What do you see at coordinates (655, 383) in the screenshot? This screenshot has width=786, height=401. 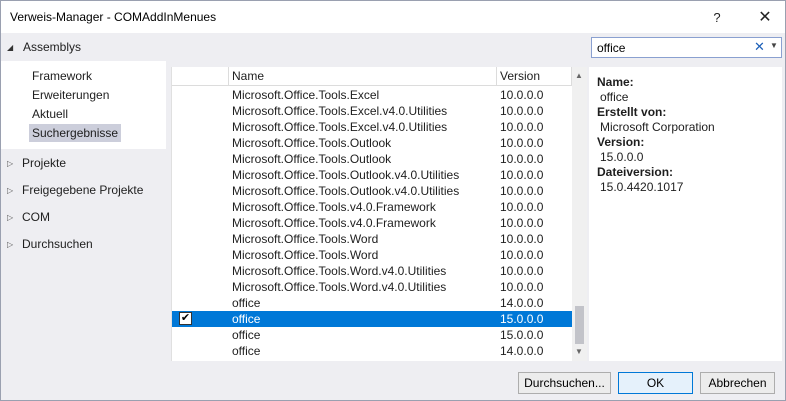 I see `ok-button: OK` at bounding box center [655, 383].